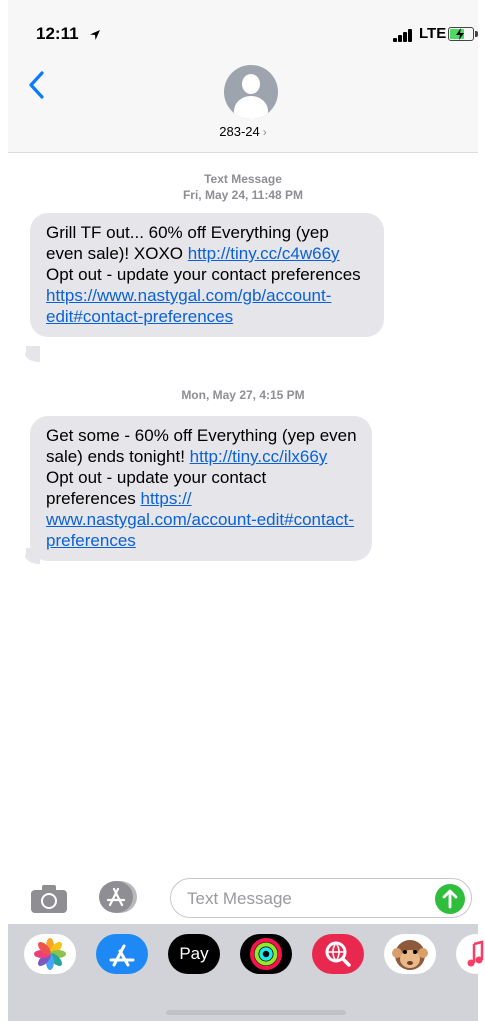 The width and height of the screenshot is (485, 1021). I want to click on message-input-field, so click(321, 898).